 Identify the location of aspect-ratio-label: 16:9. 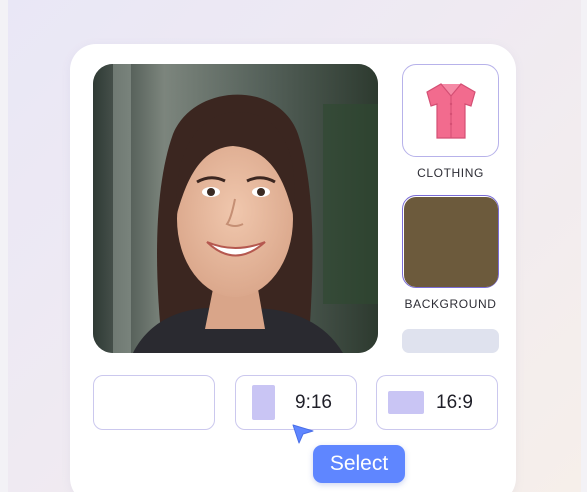
(454, 402).